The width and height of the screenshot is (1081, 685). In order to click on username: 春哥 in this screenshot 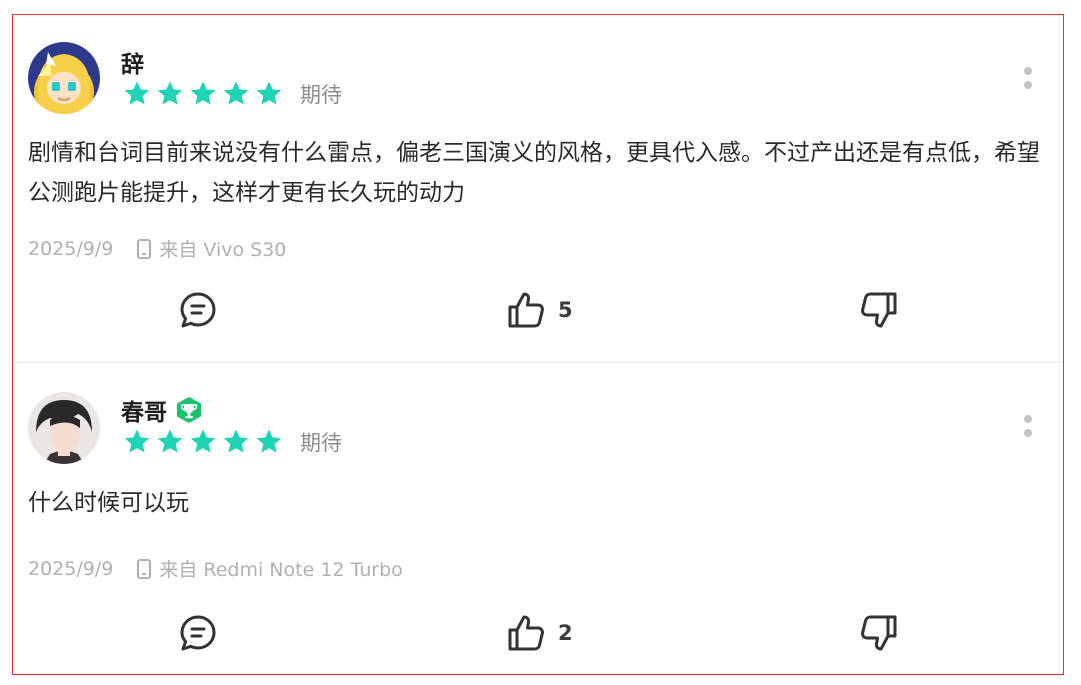, I will do `click(162, 410)`.